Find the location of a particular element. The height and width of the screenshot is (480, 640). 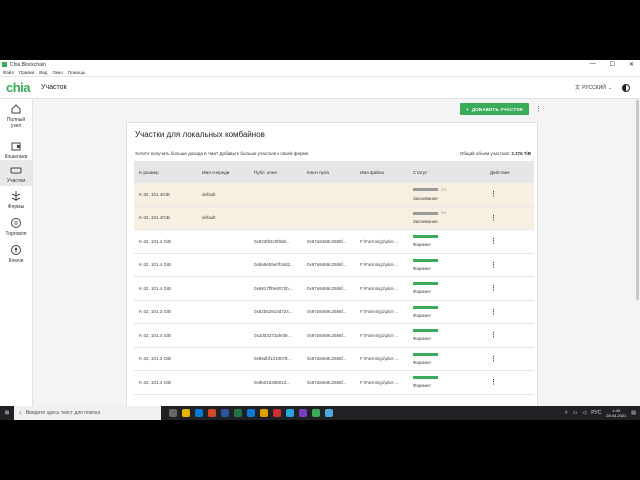

scrollbar is located at coordinates (637, 200).